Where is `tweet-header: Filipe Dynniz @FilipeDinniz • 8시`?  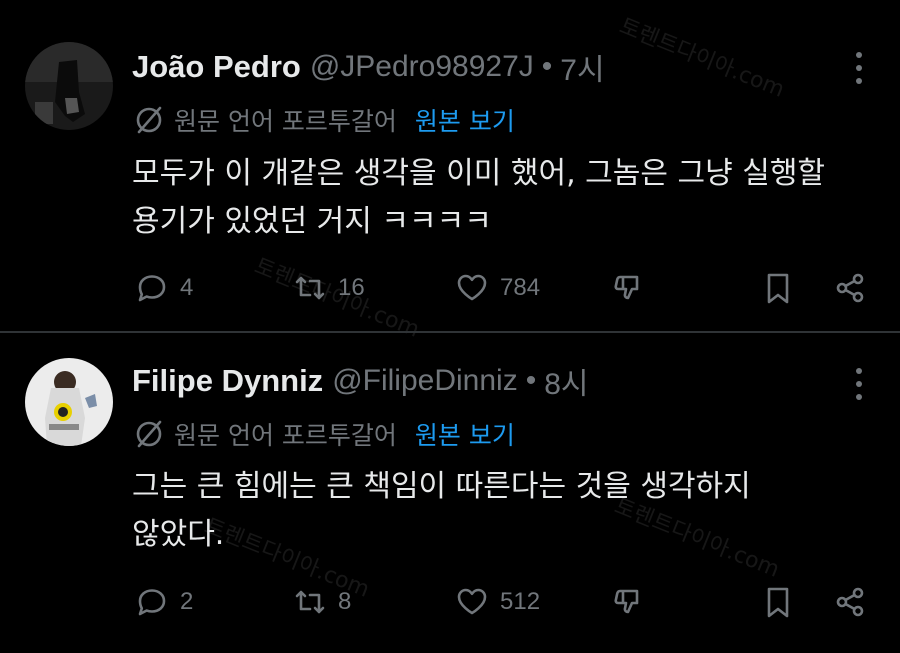 tweet-header: Filipe Dynniz @FilipeDinniz • 8시 is located at coordinates (360, 381).